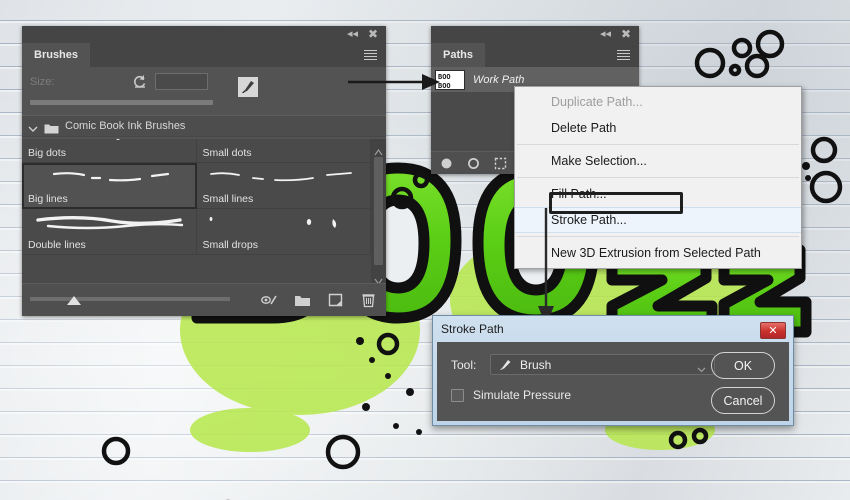 Image resolution: width=850 pixels, height=500 pixels. Describe the element at coordinates (121, 102) in the screenshot. I see `brush-size-slider` at that location.